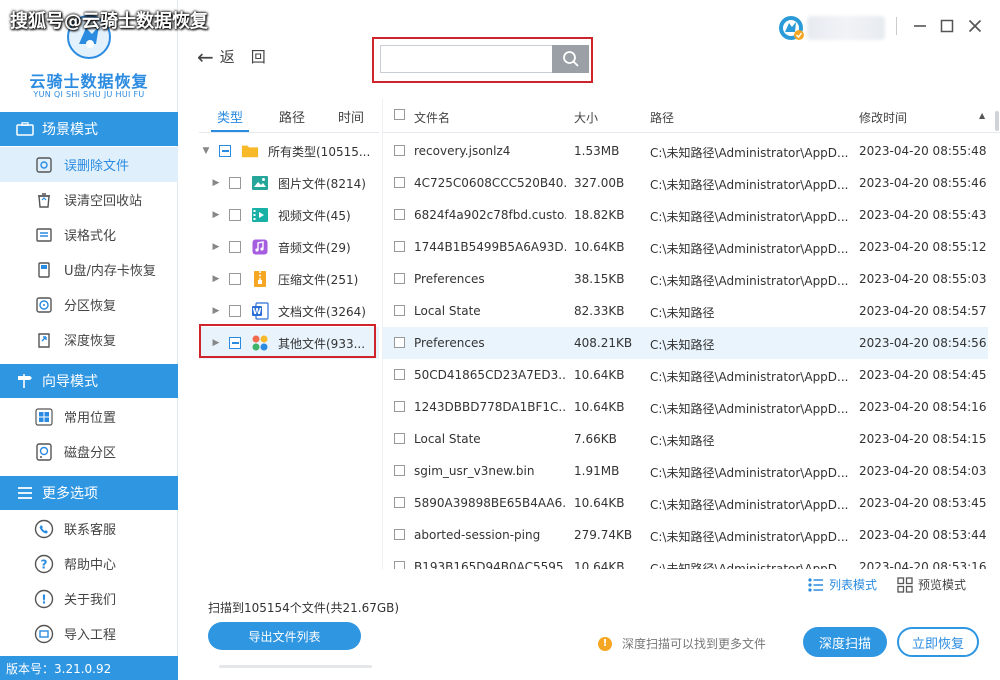 Image resolution: width=1000 pixels, height=680 pixels. What do you see at coordinates (846, 28) in the screenshot?
I see `username-blurred` at bounding box center [846, 28].